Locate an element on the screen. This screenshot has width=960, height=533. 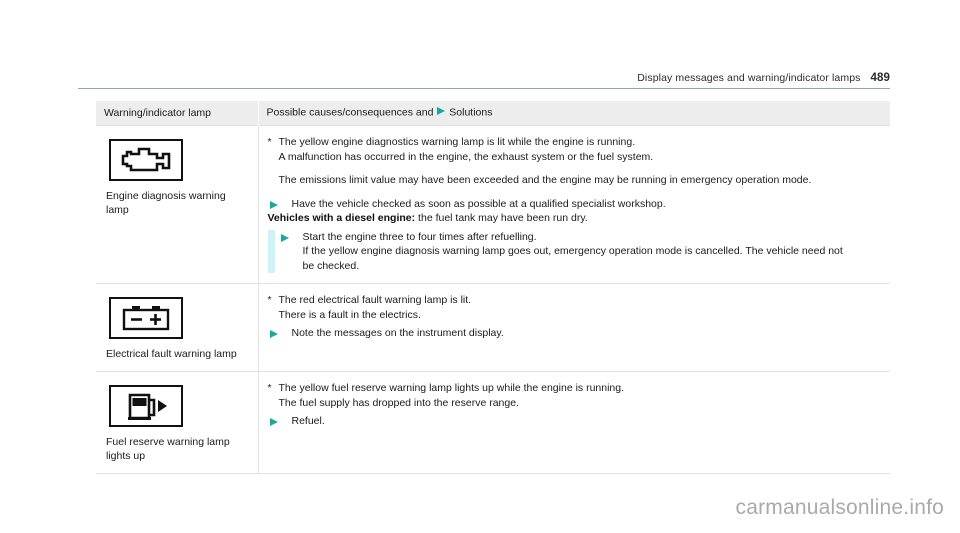
page-number: 489 is located at coordinates (880, 78).